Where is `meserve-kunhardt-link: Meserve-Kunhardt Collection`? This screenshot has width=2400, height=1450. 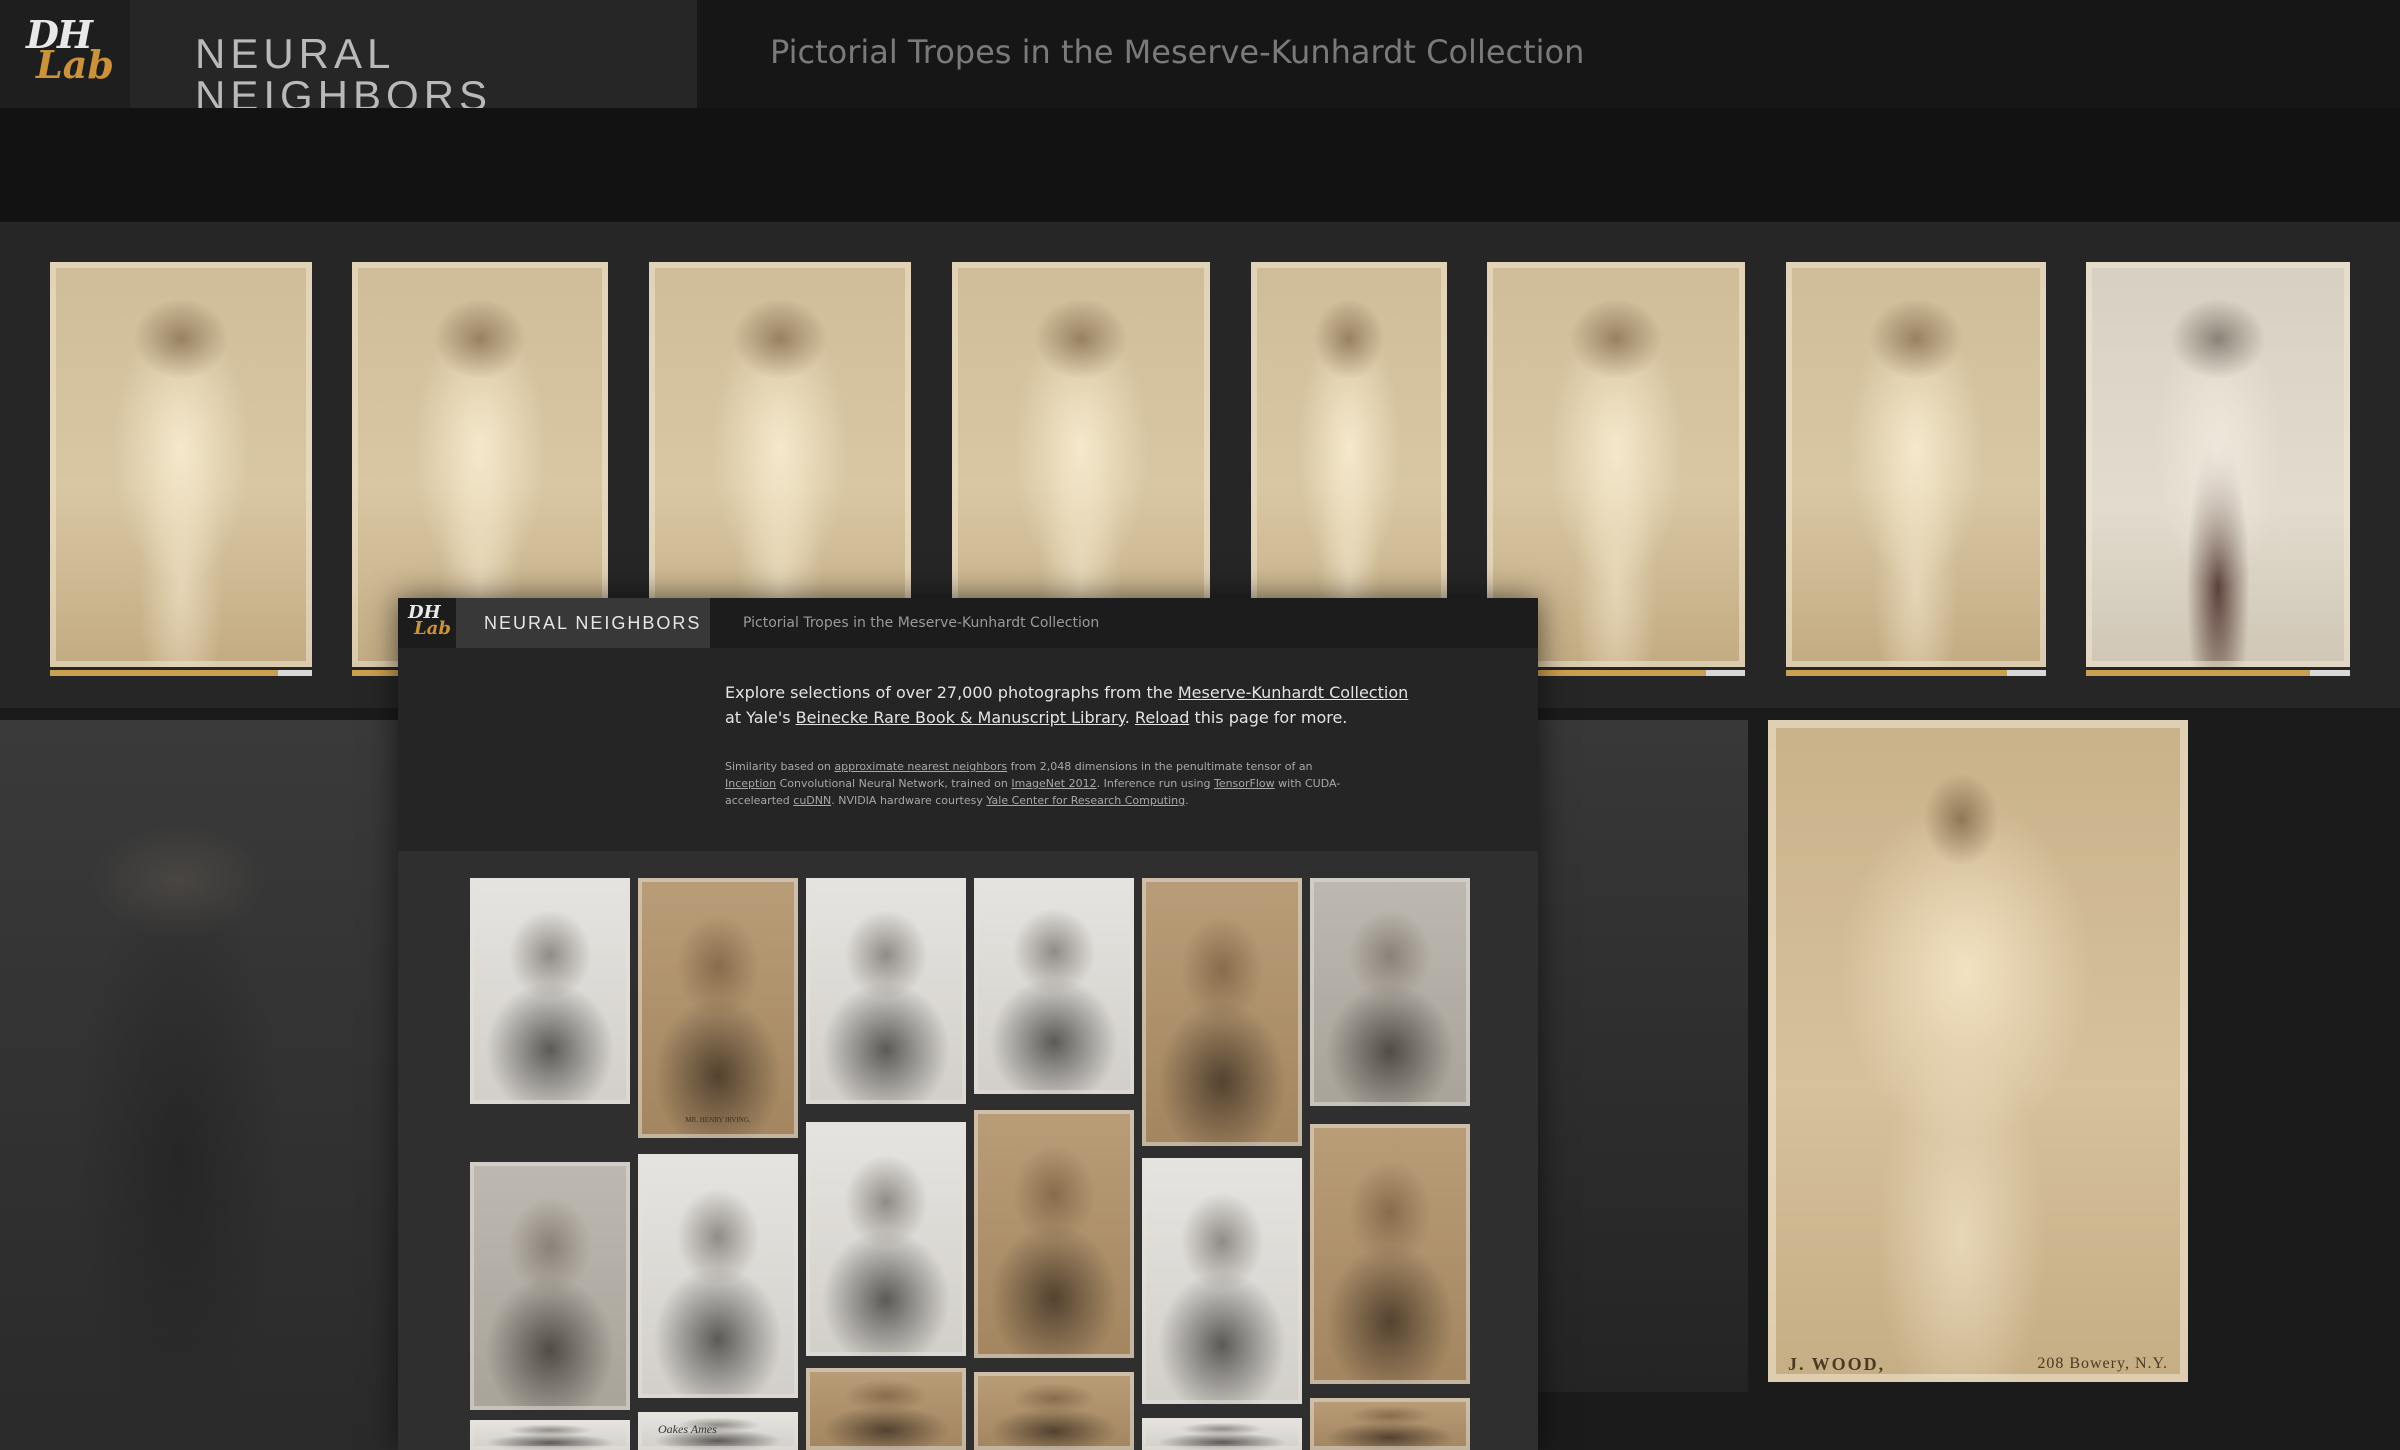
meserve-kunhardt-link: Meserve-Kunhardt Collection is located at coordinates (1293, 692).